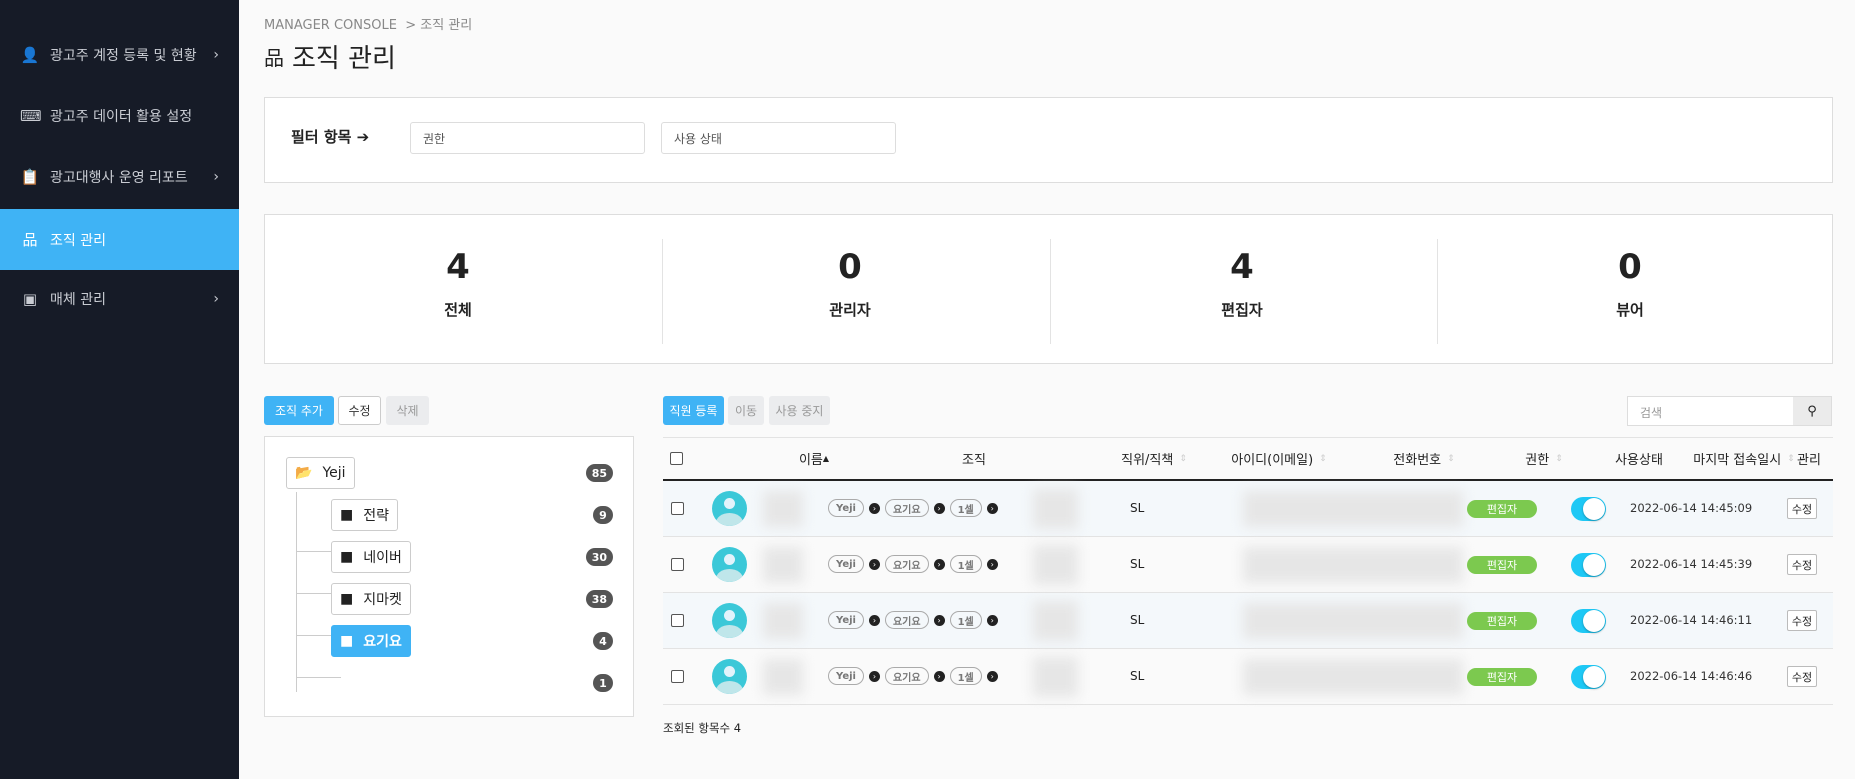 The image size is (1855, 779). I want to click on edit-org-button: 수정, so click(359, 410).